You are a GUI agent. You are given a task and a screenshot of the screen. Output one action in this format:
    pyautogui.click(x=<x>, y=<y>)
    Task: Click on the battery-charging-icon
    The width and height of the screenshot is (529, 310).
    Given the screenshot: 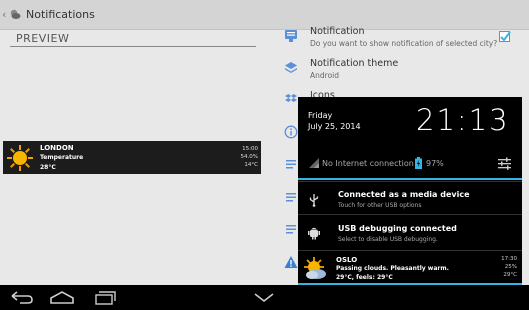 What is the action you would take?
    pyautogui.click(x=418, y=163)
    